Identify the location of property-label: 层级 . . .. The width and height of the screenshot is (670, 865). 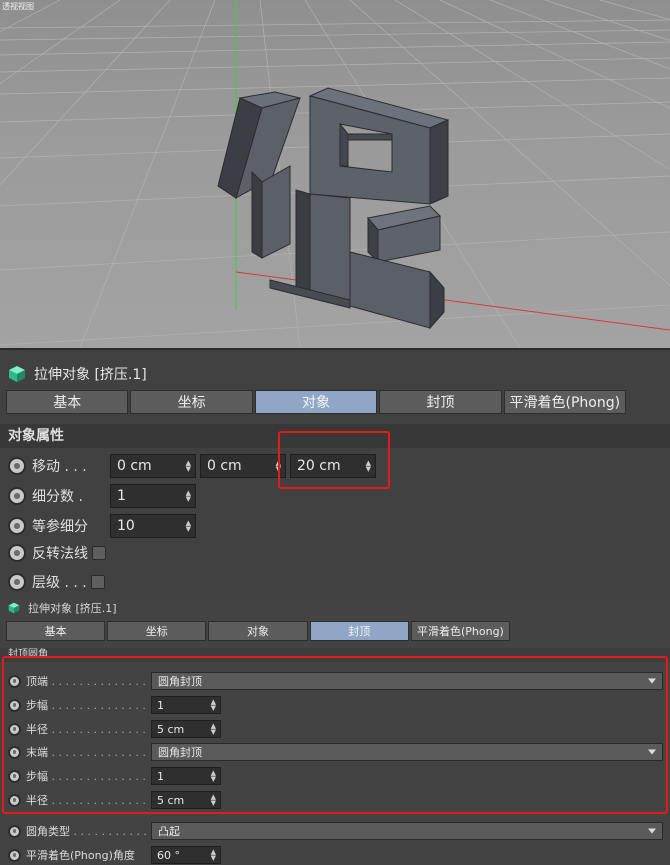
(59, 583).